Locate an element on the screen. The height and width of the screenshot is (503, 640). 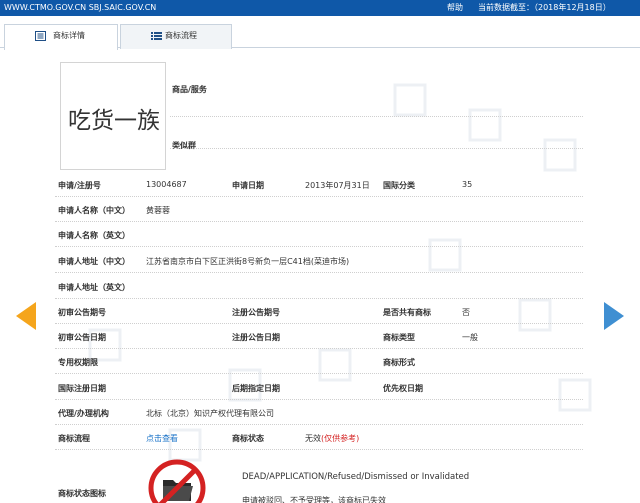
status-text: 无效 is located at coordinates (313, 438).